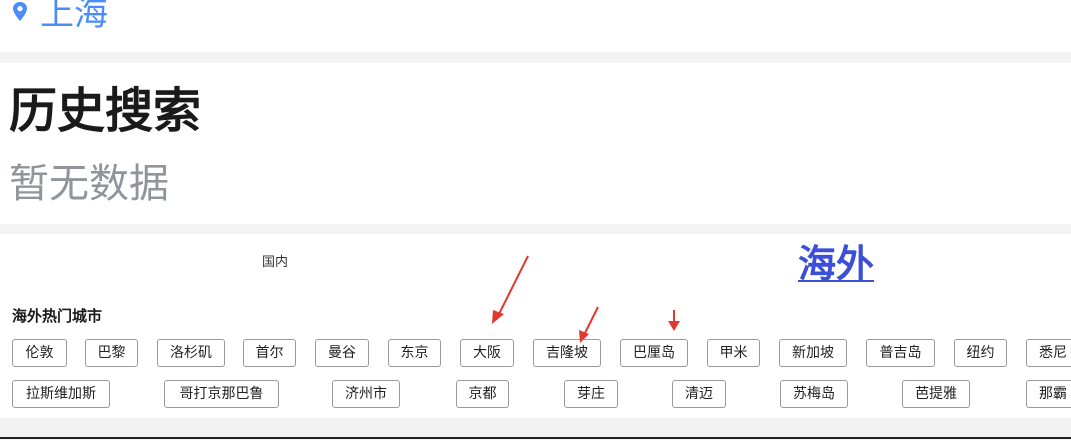 The height and width of the screenshot is (440, 1071). I want to click on city-chip: 苏梅岛, so click(814, 394).